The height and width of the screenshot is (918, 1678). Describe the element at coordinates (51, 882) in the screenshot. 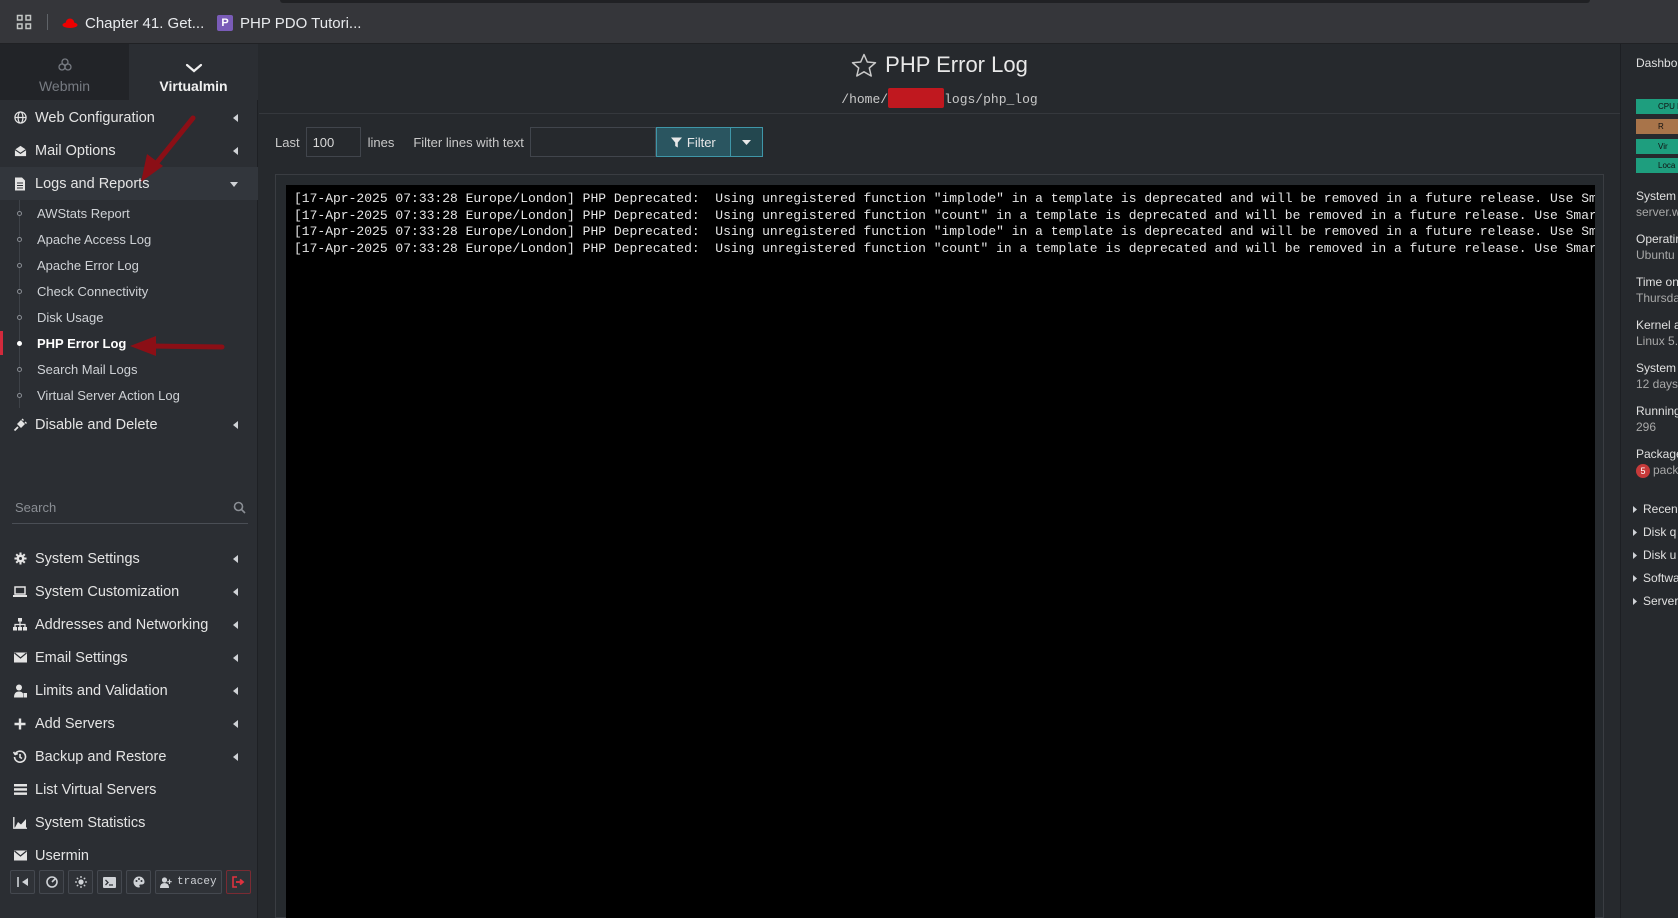

I see `dashboard-gauge-button` at that location.